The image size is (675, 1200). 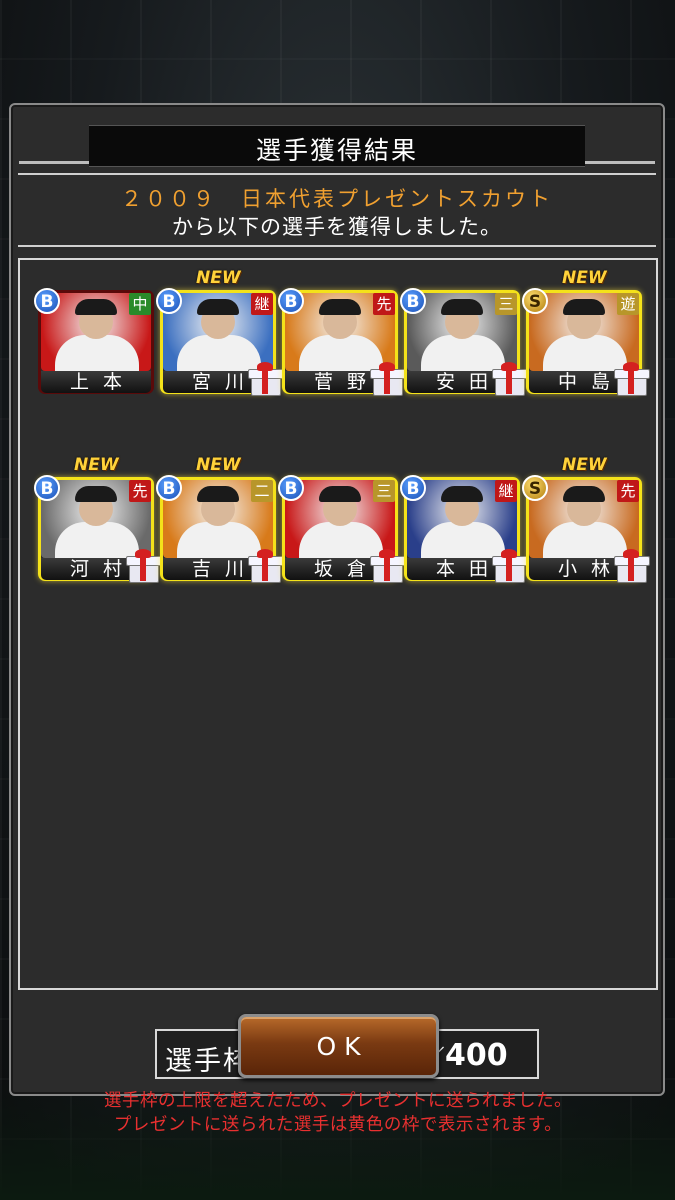 What do you see at coordinates (628, 304) in the screenshot?
I see `position-badge: 遊` at bounding box center [628, 304].